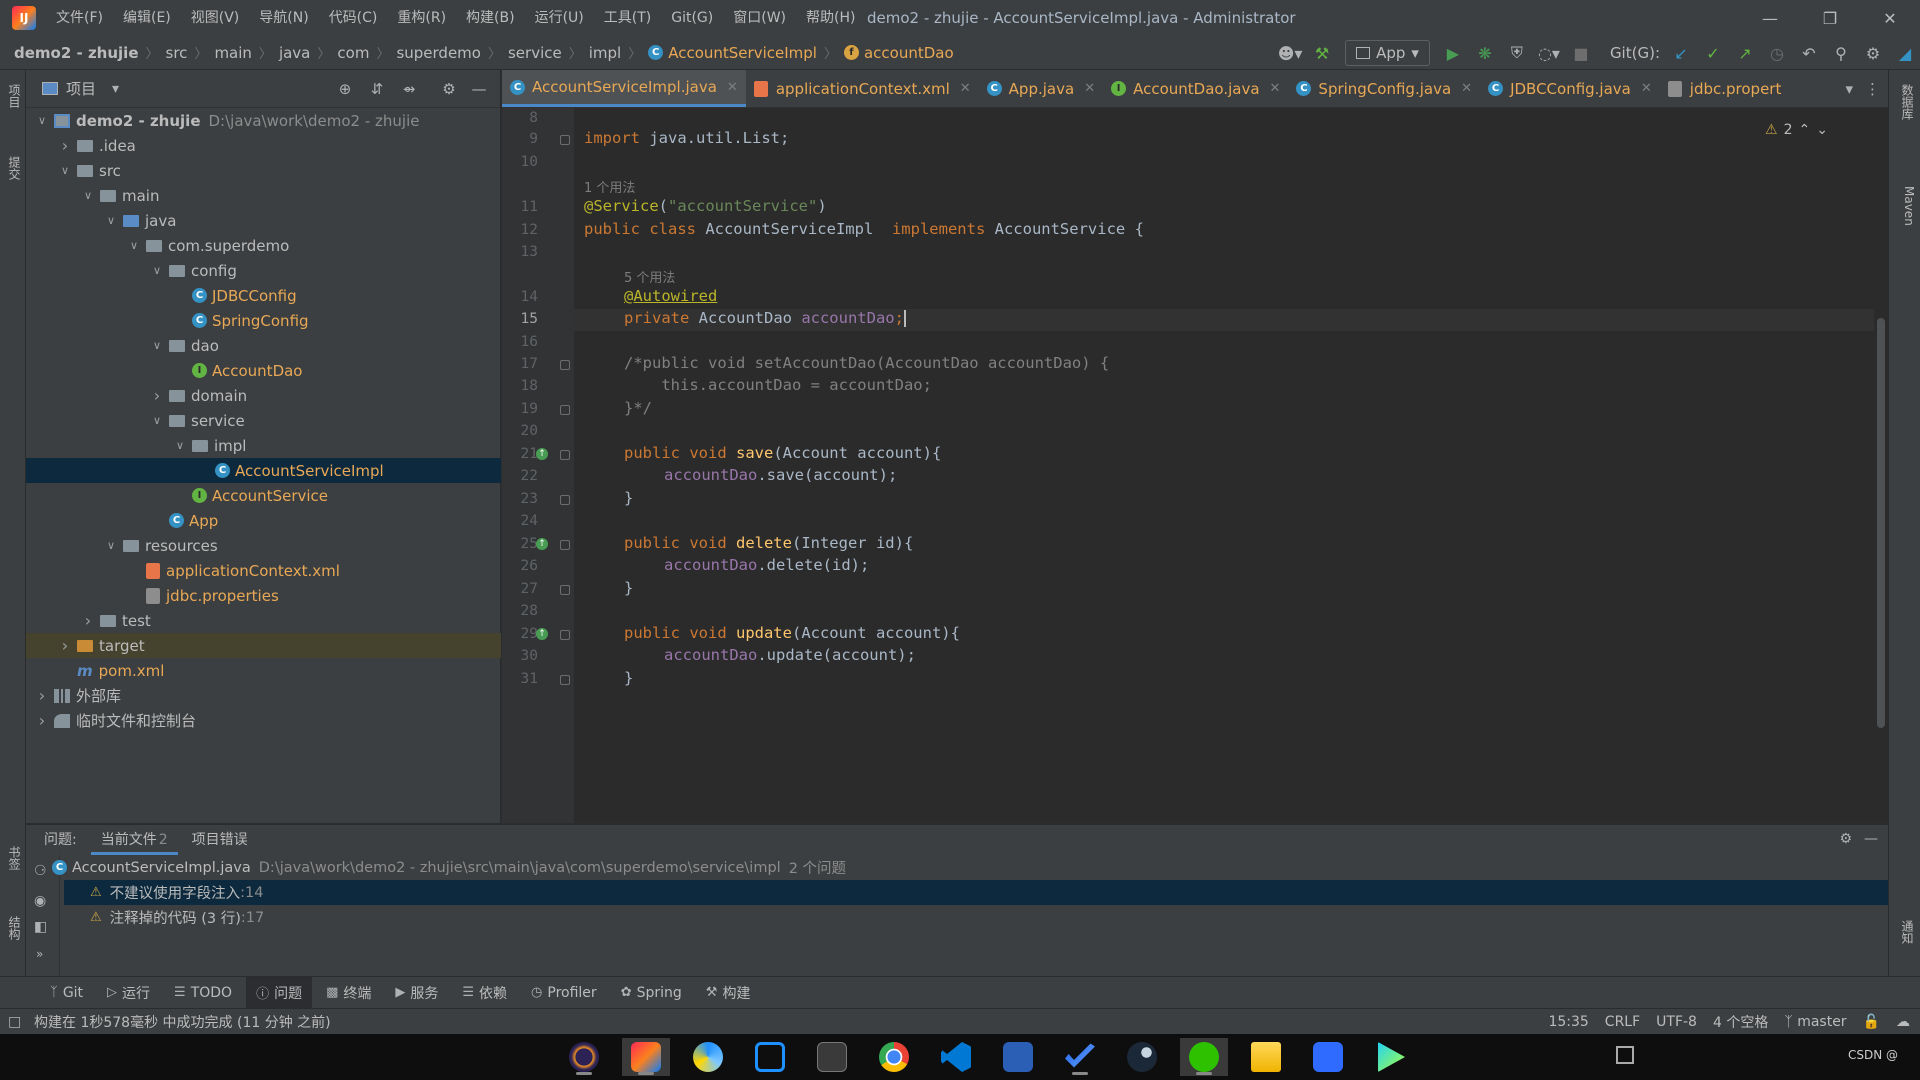 This screenshot has width=1920, height=1080. What do you see at coordinates (1713, 53) in the screenshot?
I see `git-commit-icon: ✓` at bounding box center [1713, 53].